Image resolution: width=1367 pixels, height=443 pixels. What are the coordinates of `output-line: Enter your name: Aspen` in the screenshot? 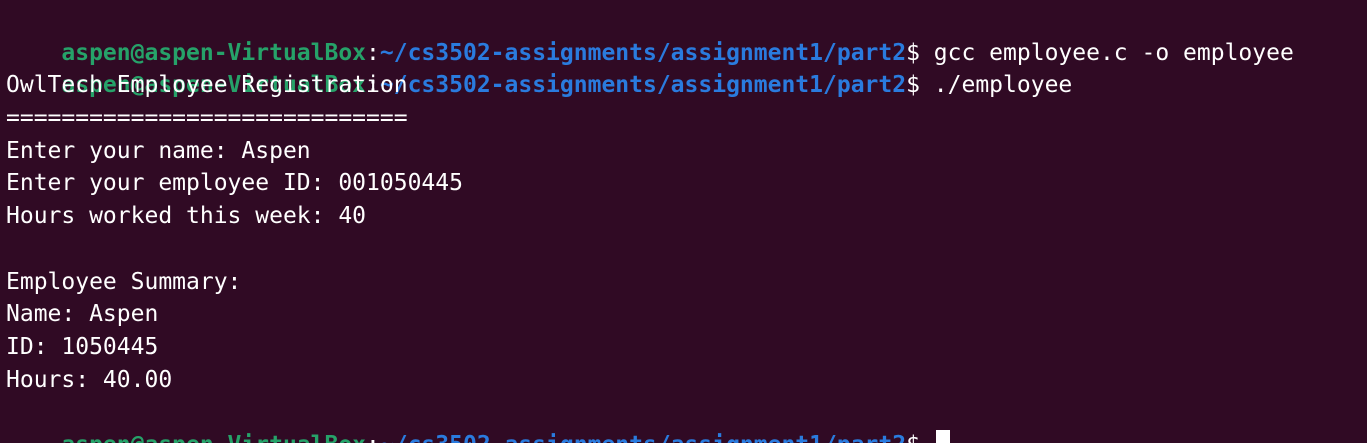 It's located at (158, 150).